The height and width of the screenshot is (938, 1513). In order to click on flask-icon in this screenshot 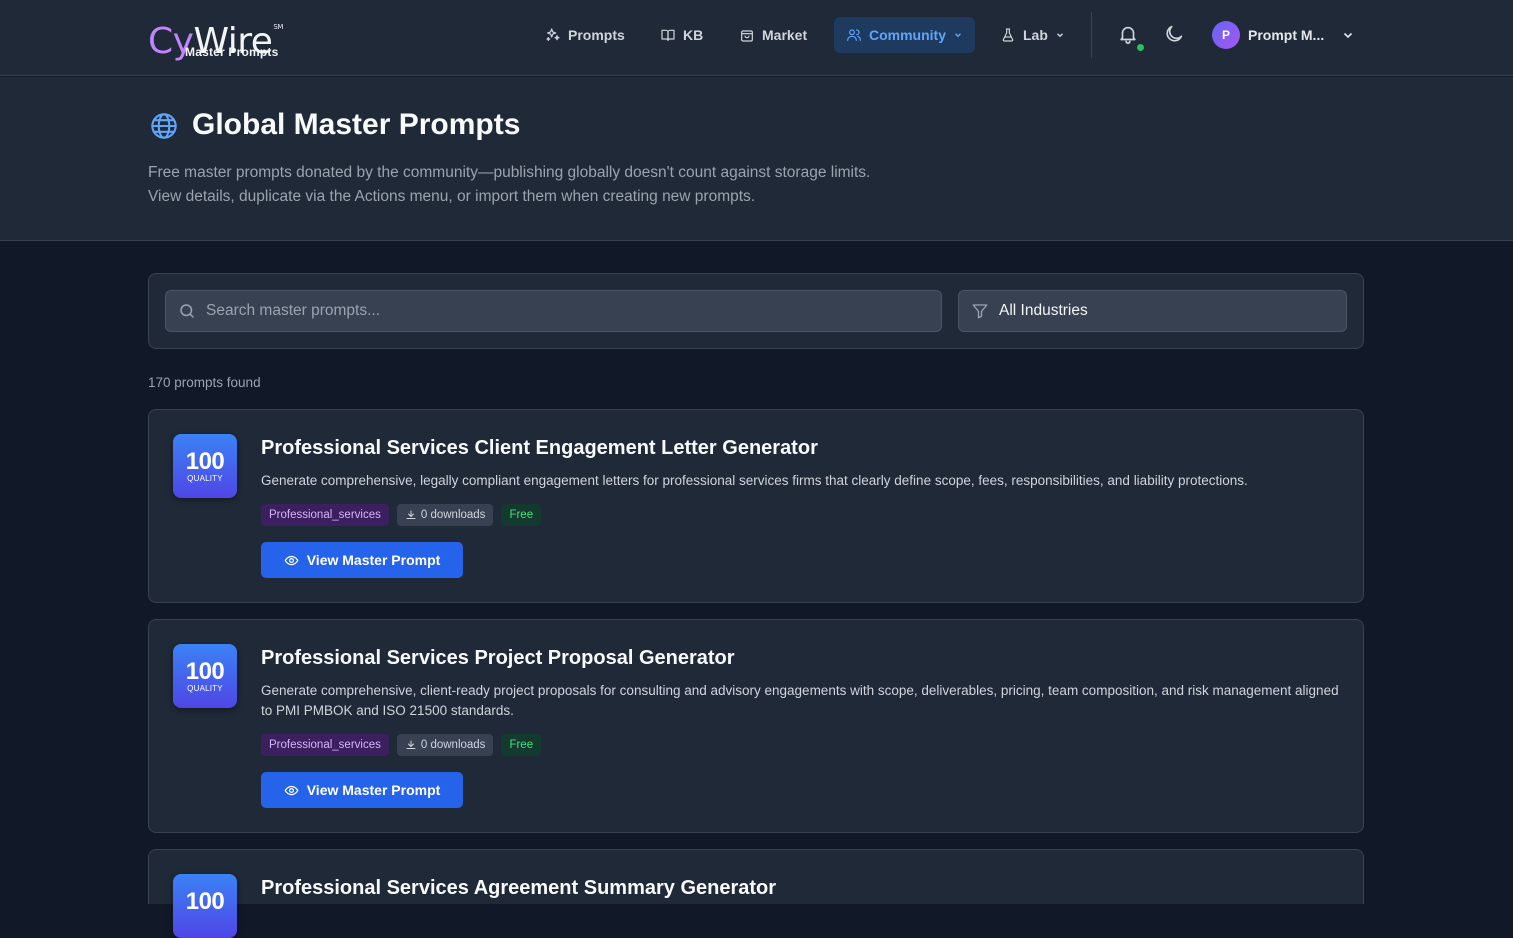, I will do `click(1008, 35)`.